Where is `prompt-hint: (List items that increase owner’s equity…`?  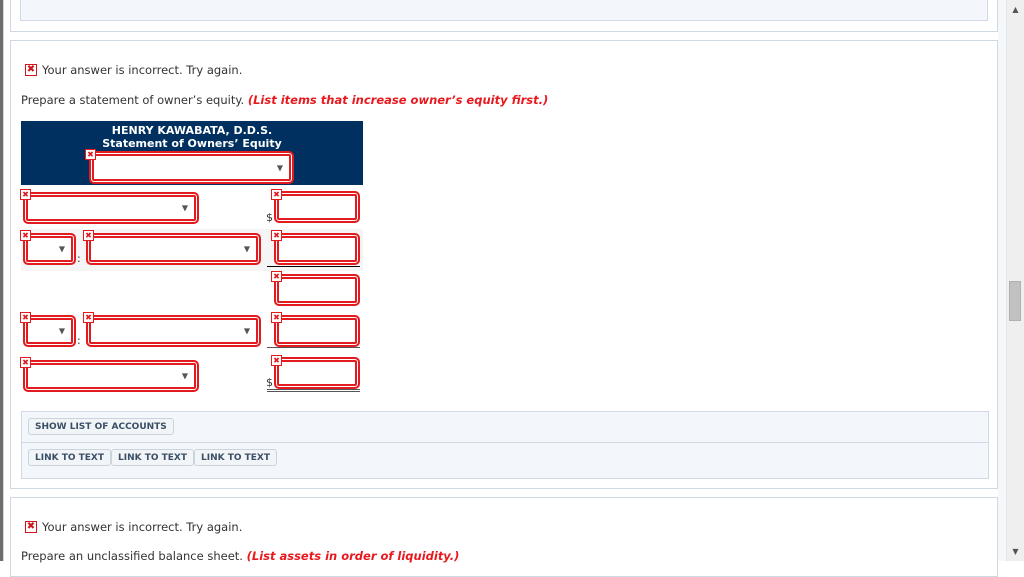 prompt-hint: (List items that increase owner’s equity… is located at coordinates (398, 100).